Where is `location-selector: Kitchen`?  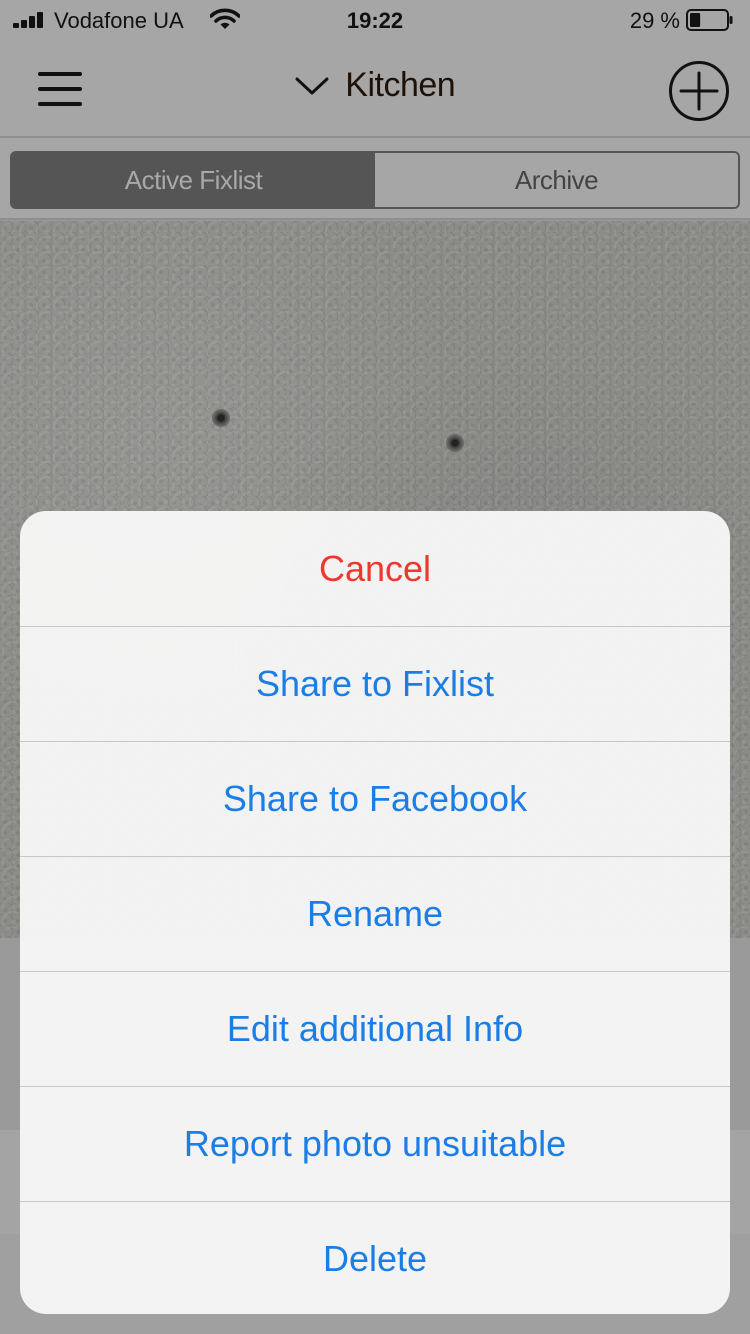 location-selector: Kitchen is located at coordinates (375, 85).